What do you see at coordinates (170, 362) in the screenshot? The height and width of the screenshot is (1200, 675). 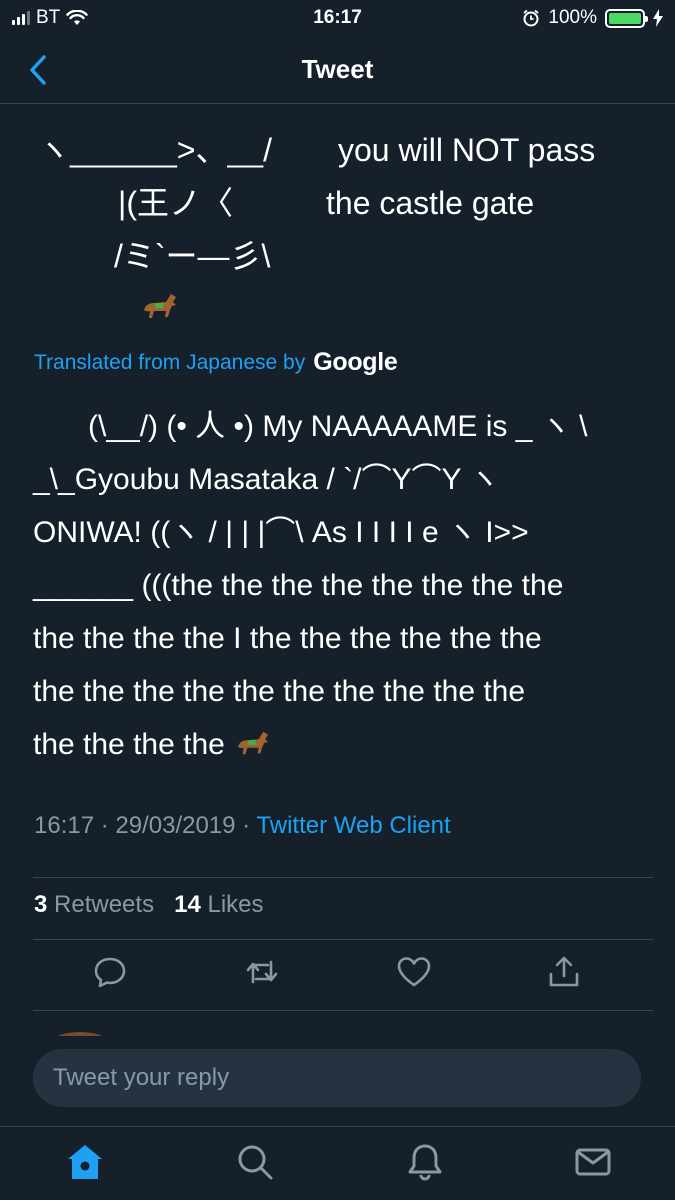 I see `translated-label: Translated from Japanese by` at bounding box center [170, 362].